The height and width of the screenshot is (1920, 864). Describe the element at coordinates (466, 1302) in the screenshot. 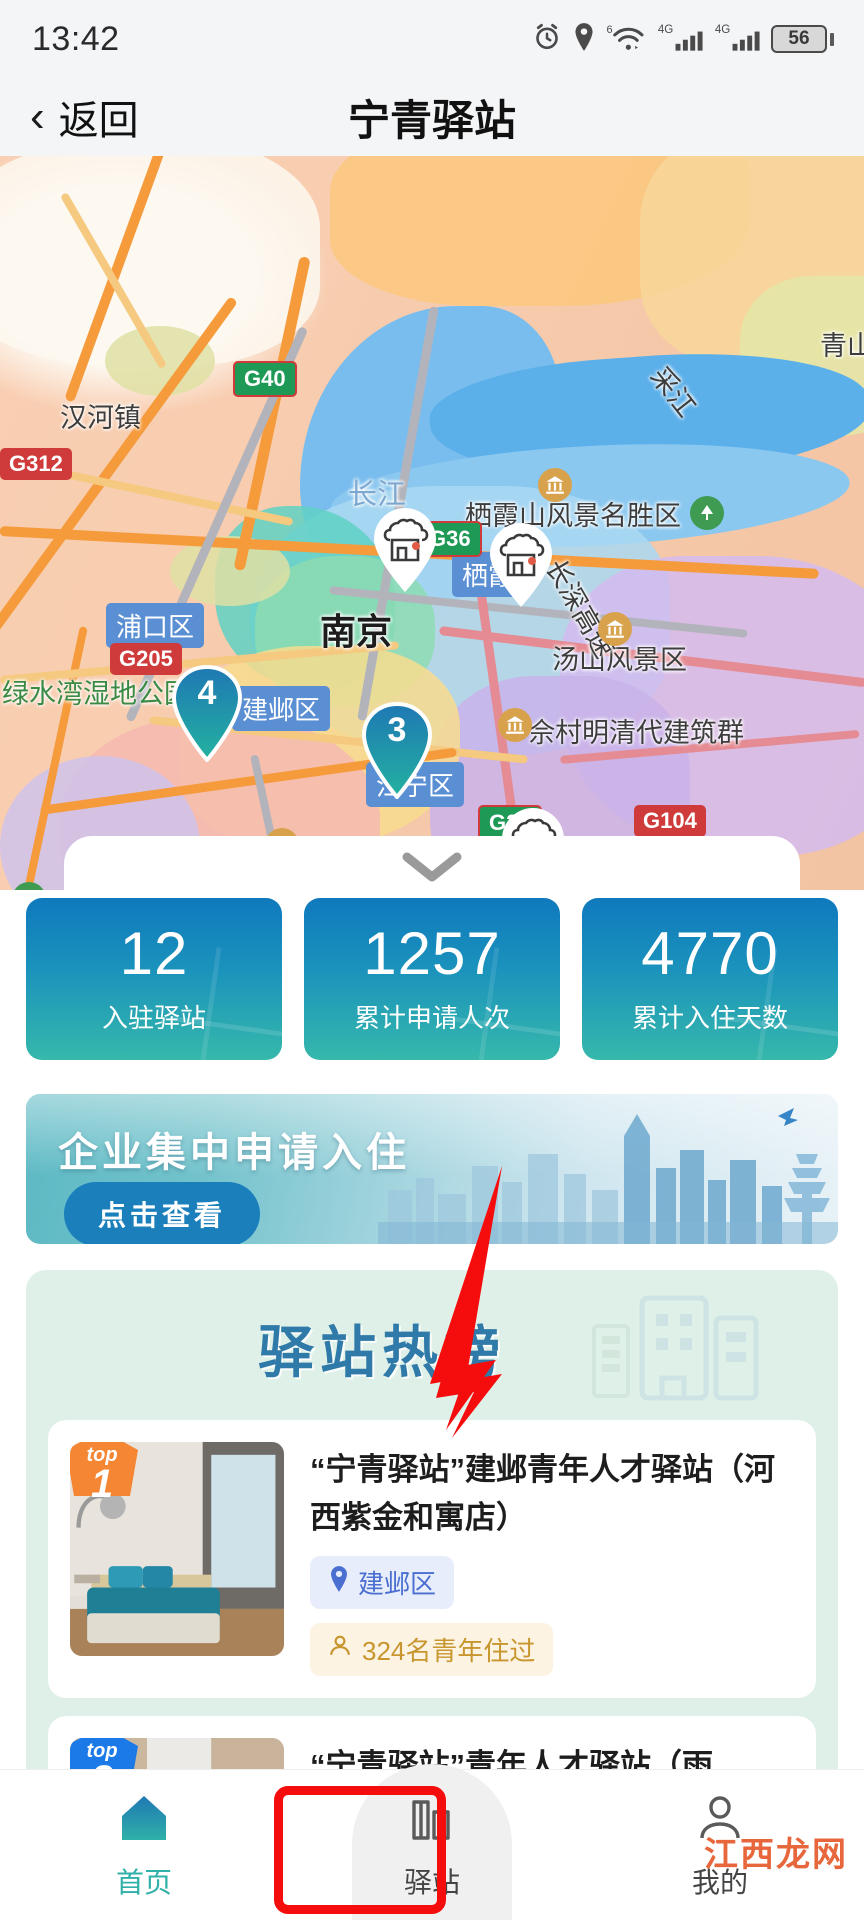

I see `annotation-arrow` at that location.